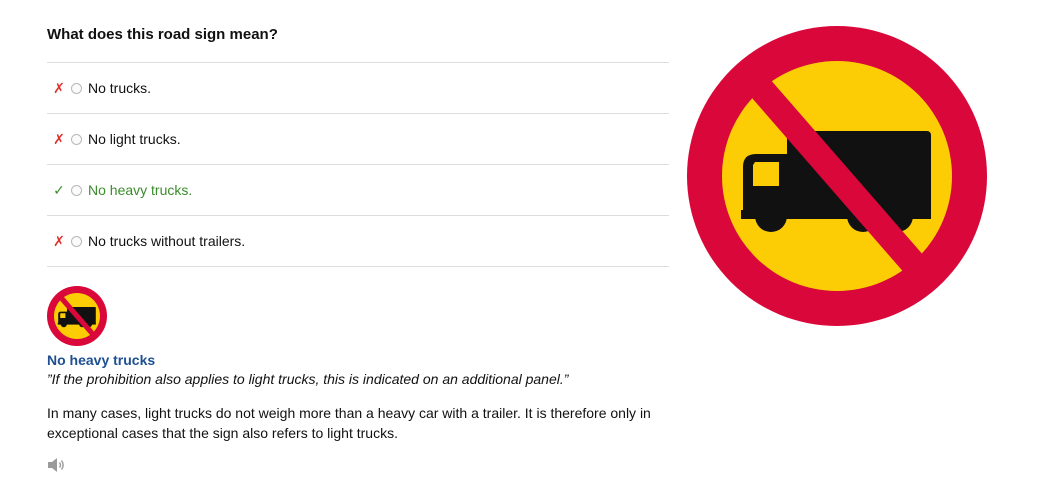 The image size is (1060, 501). What do you see at coordinates (120, 88) in the screenshot?
I see `answer-label: No trucks.` at bounding box center [120, 88].